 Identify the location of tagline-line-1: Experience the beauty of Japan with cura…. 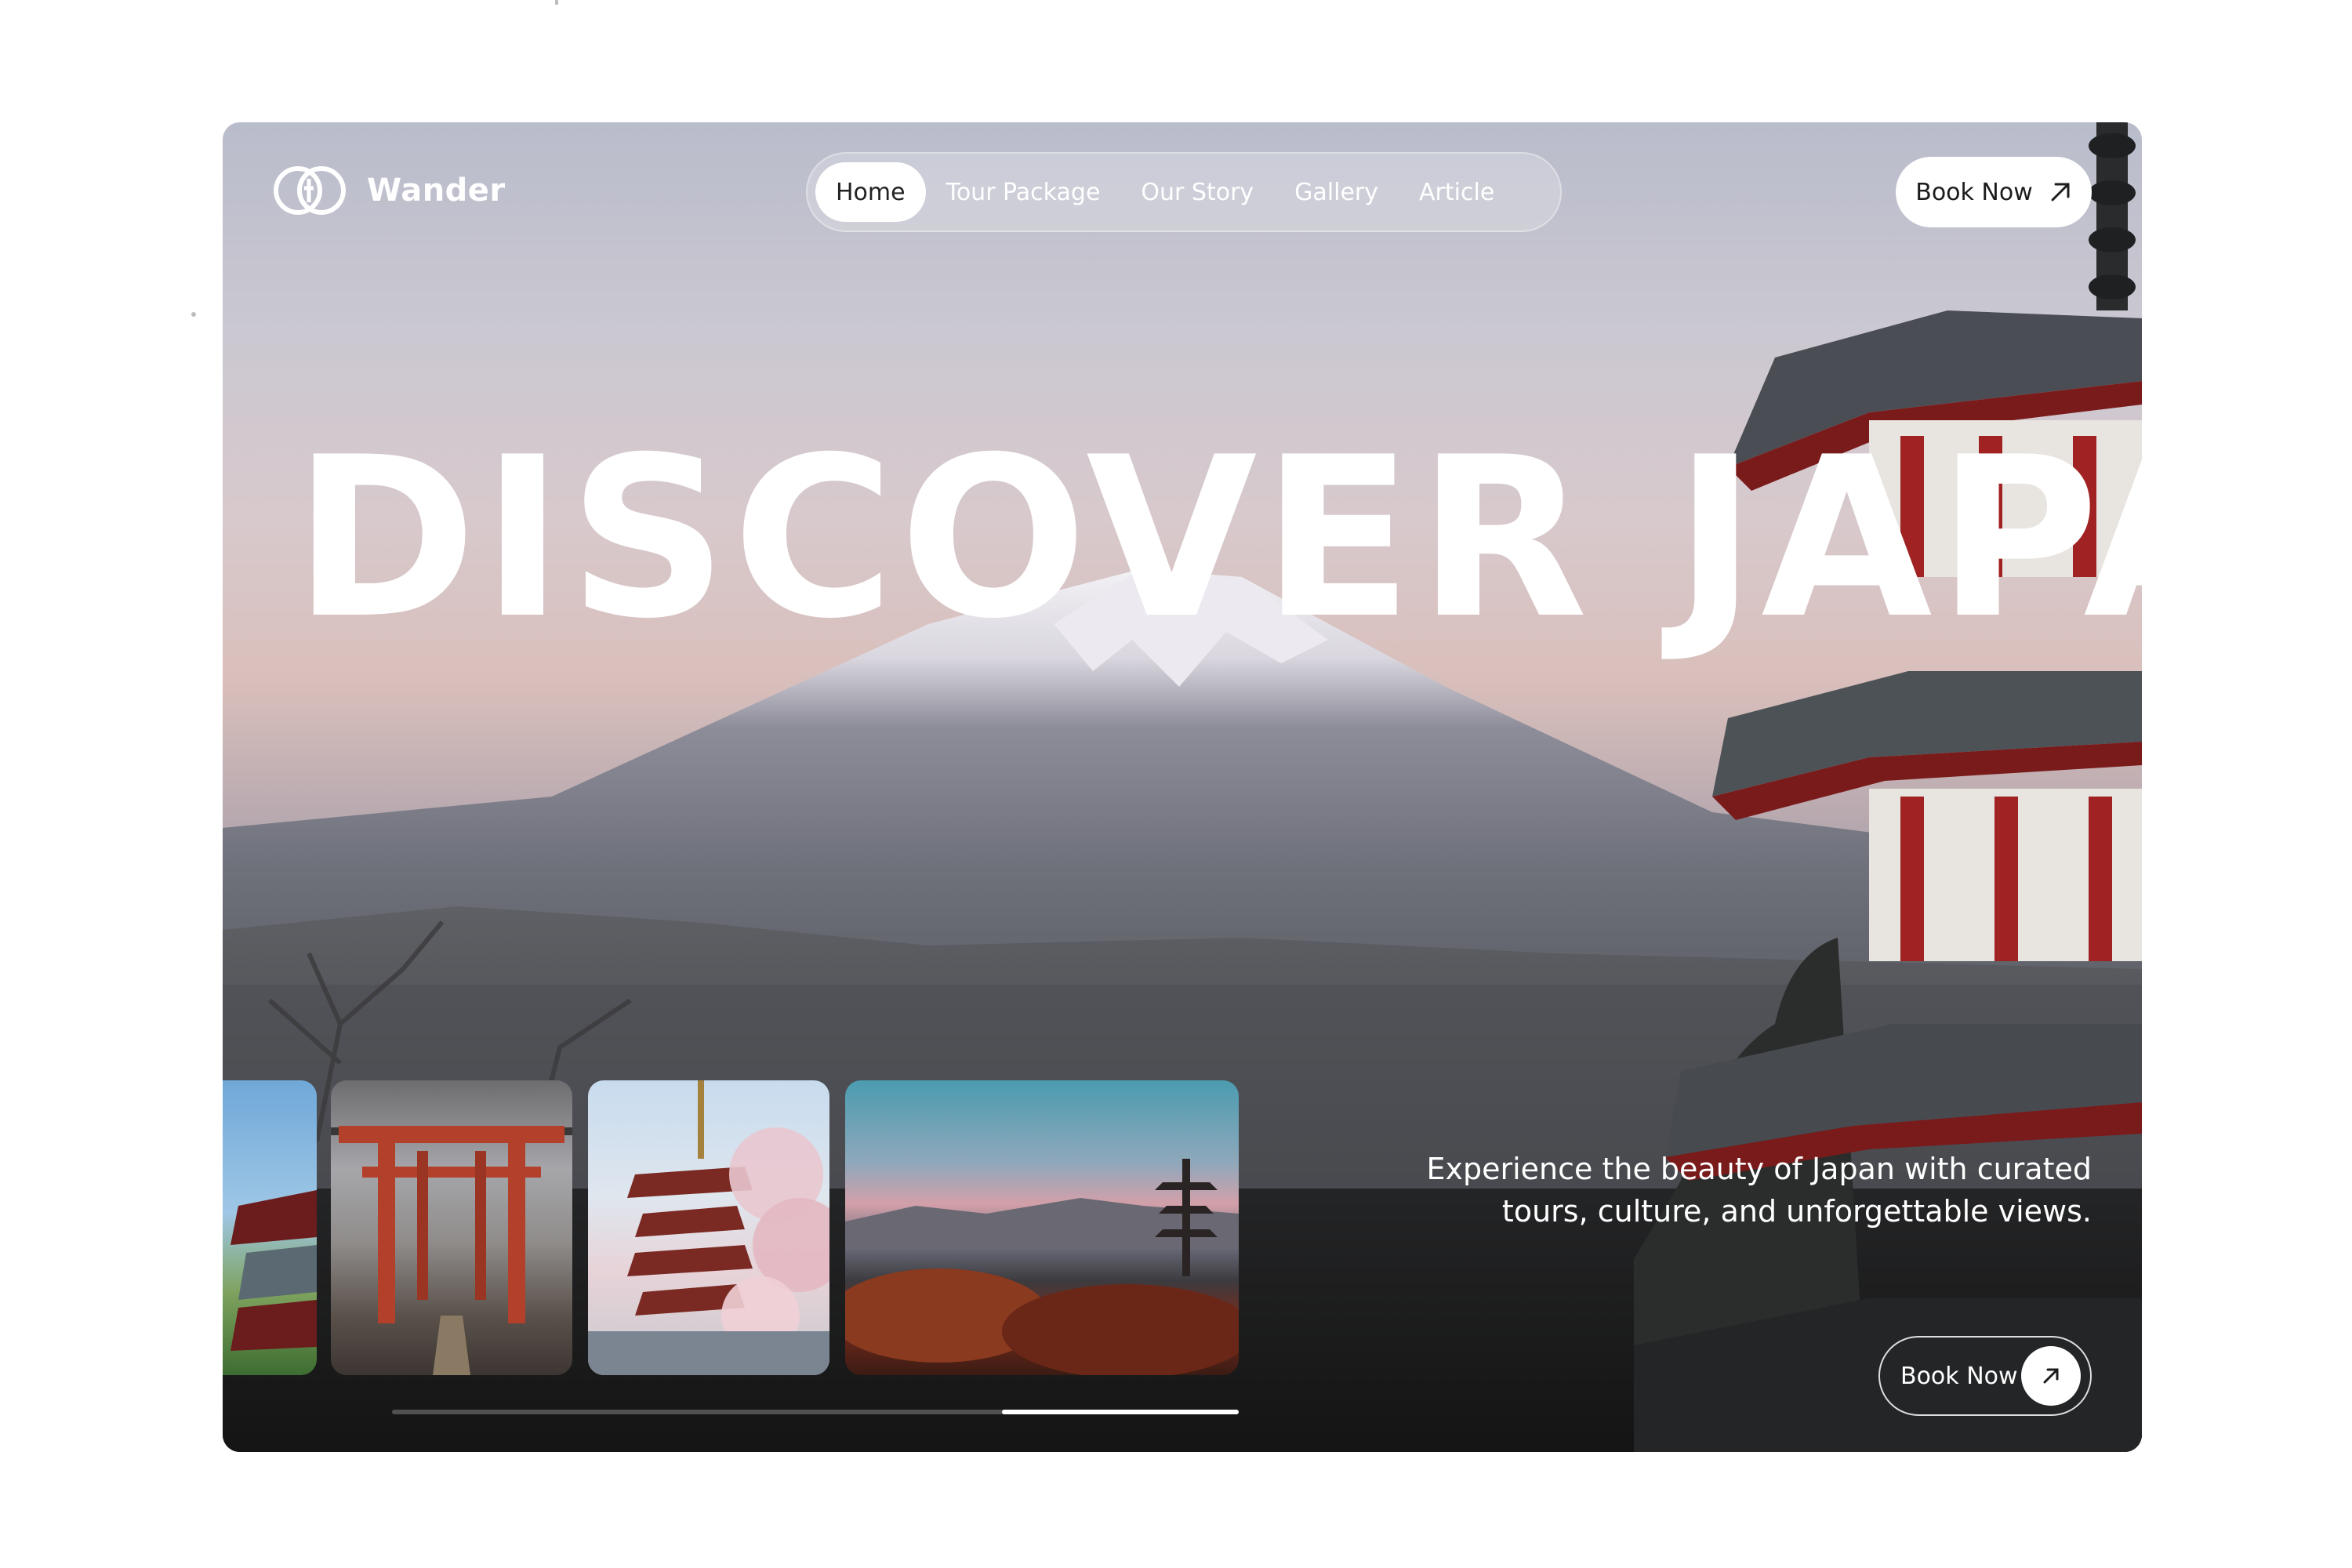
(1759, 1169).